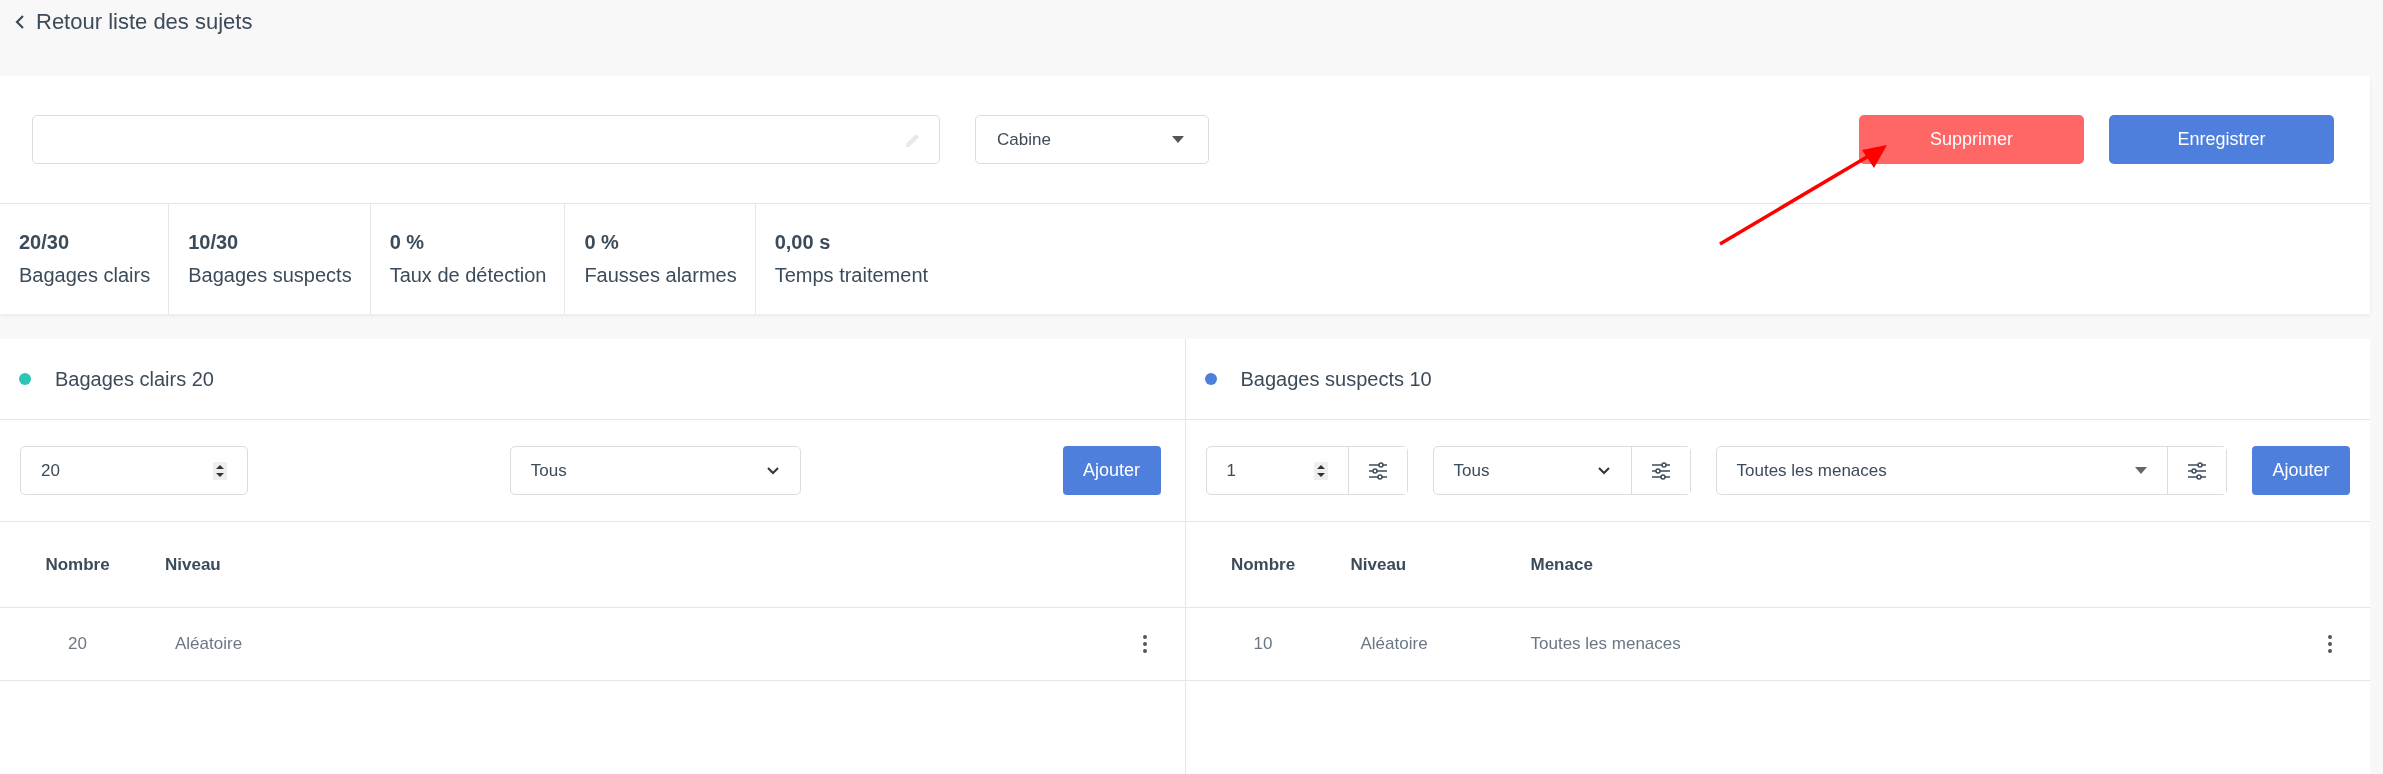  What do you see at coordinates (486, 139) in the screenshot?
I see `name-input-field` at bounding box center [486, 139].